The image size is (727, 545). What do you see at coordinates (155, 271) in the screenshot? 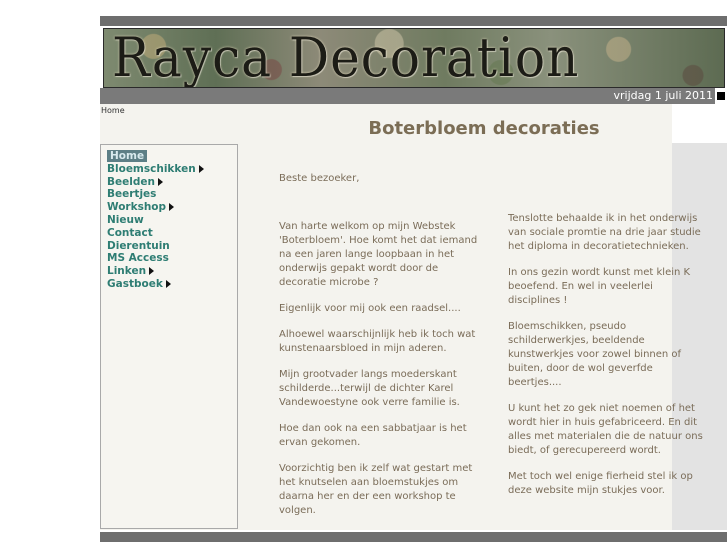
I see `menu-item-linken: Linken` at bounding box center [155, 271].